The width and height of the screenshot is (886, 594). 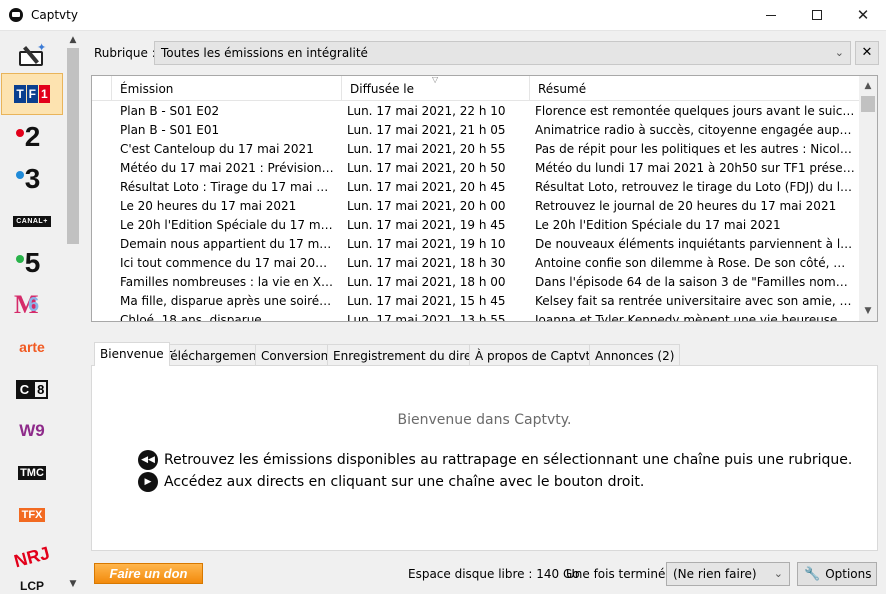 What do you see at coordinates (132, 354) in the screenshot?
I see `tab-bienvenue: Bienvenue` at bounding box center [132, 354].